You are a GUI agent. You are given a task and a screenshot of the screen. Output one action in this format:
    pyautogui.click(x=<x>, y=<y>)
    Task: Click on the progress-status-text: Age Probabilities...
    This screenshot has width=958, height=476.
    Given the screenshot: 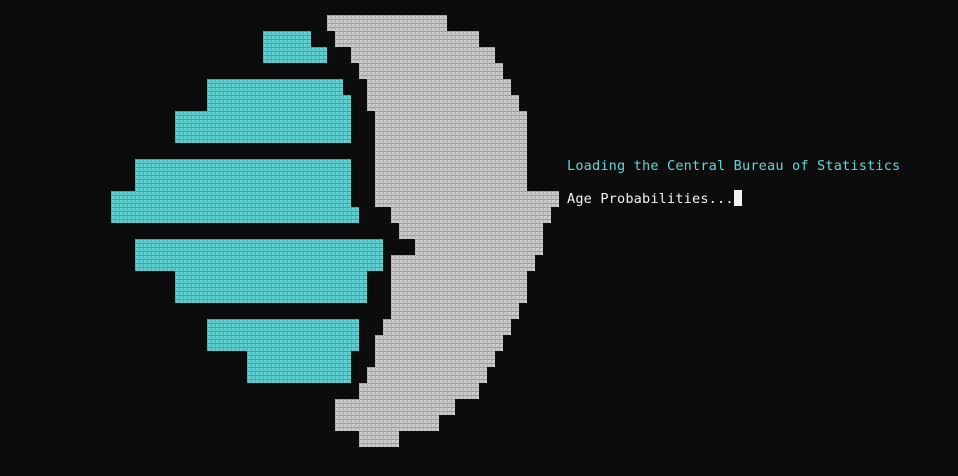 What is the action you would take?
    pyautogui.click(x=650, y=199)
    